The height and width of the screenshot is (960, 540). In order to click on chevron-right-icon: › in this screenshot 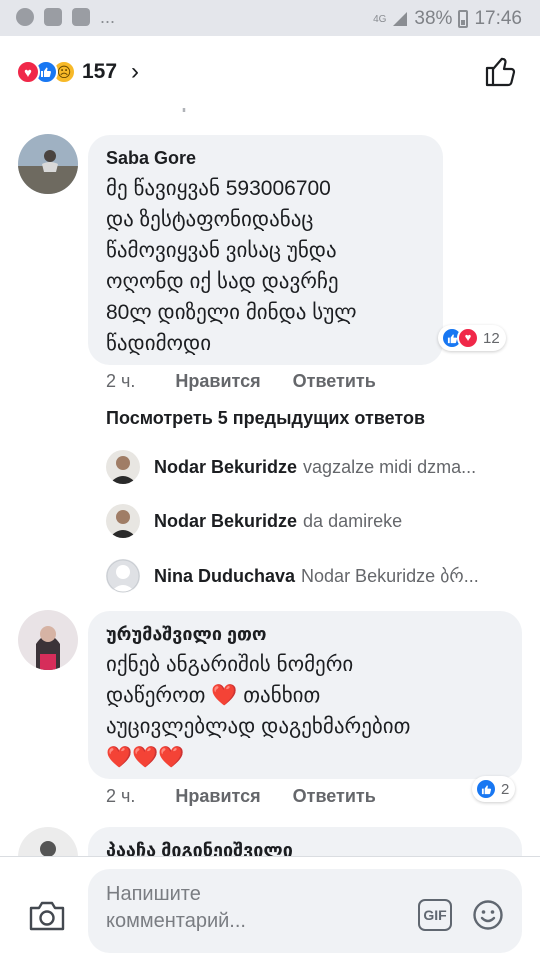, I will do `click(135, 71)`.